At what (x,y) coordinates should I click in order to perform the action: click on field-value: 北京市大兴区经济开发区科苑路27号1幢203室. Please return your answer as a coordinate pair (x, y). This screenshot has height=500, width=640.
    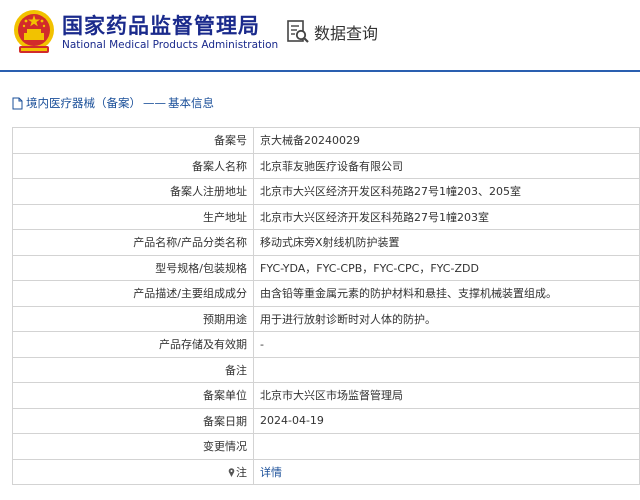
    Looking at the image, I should click on (446, 216).